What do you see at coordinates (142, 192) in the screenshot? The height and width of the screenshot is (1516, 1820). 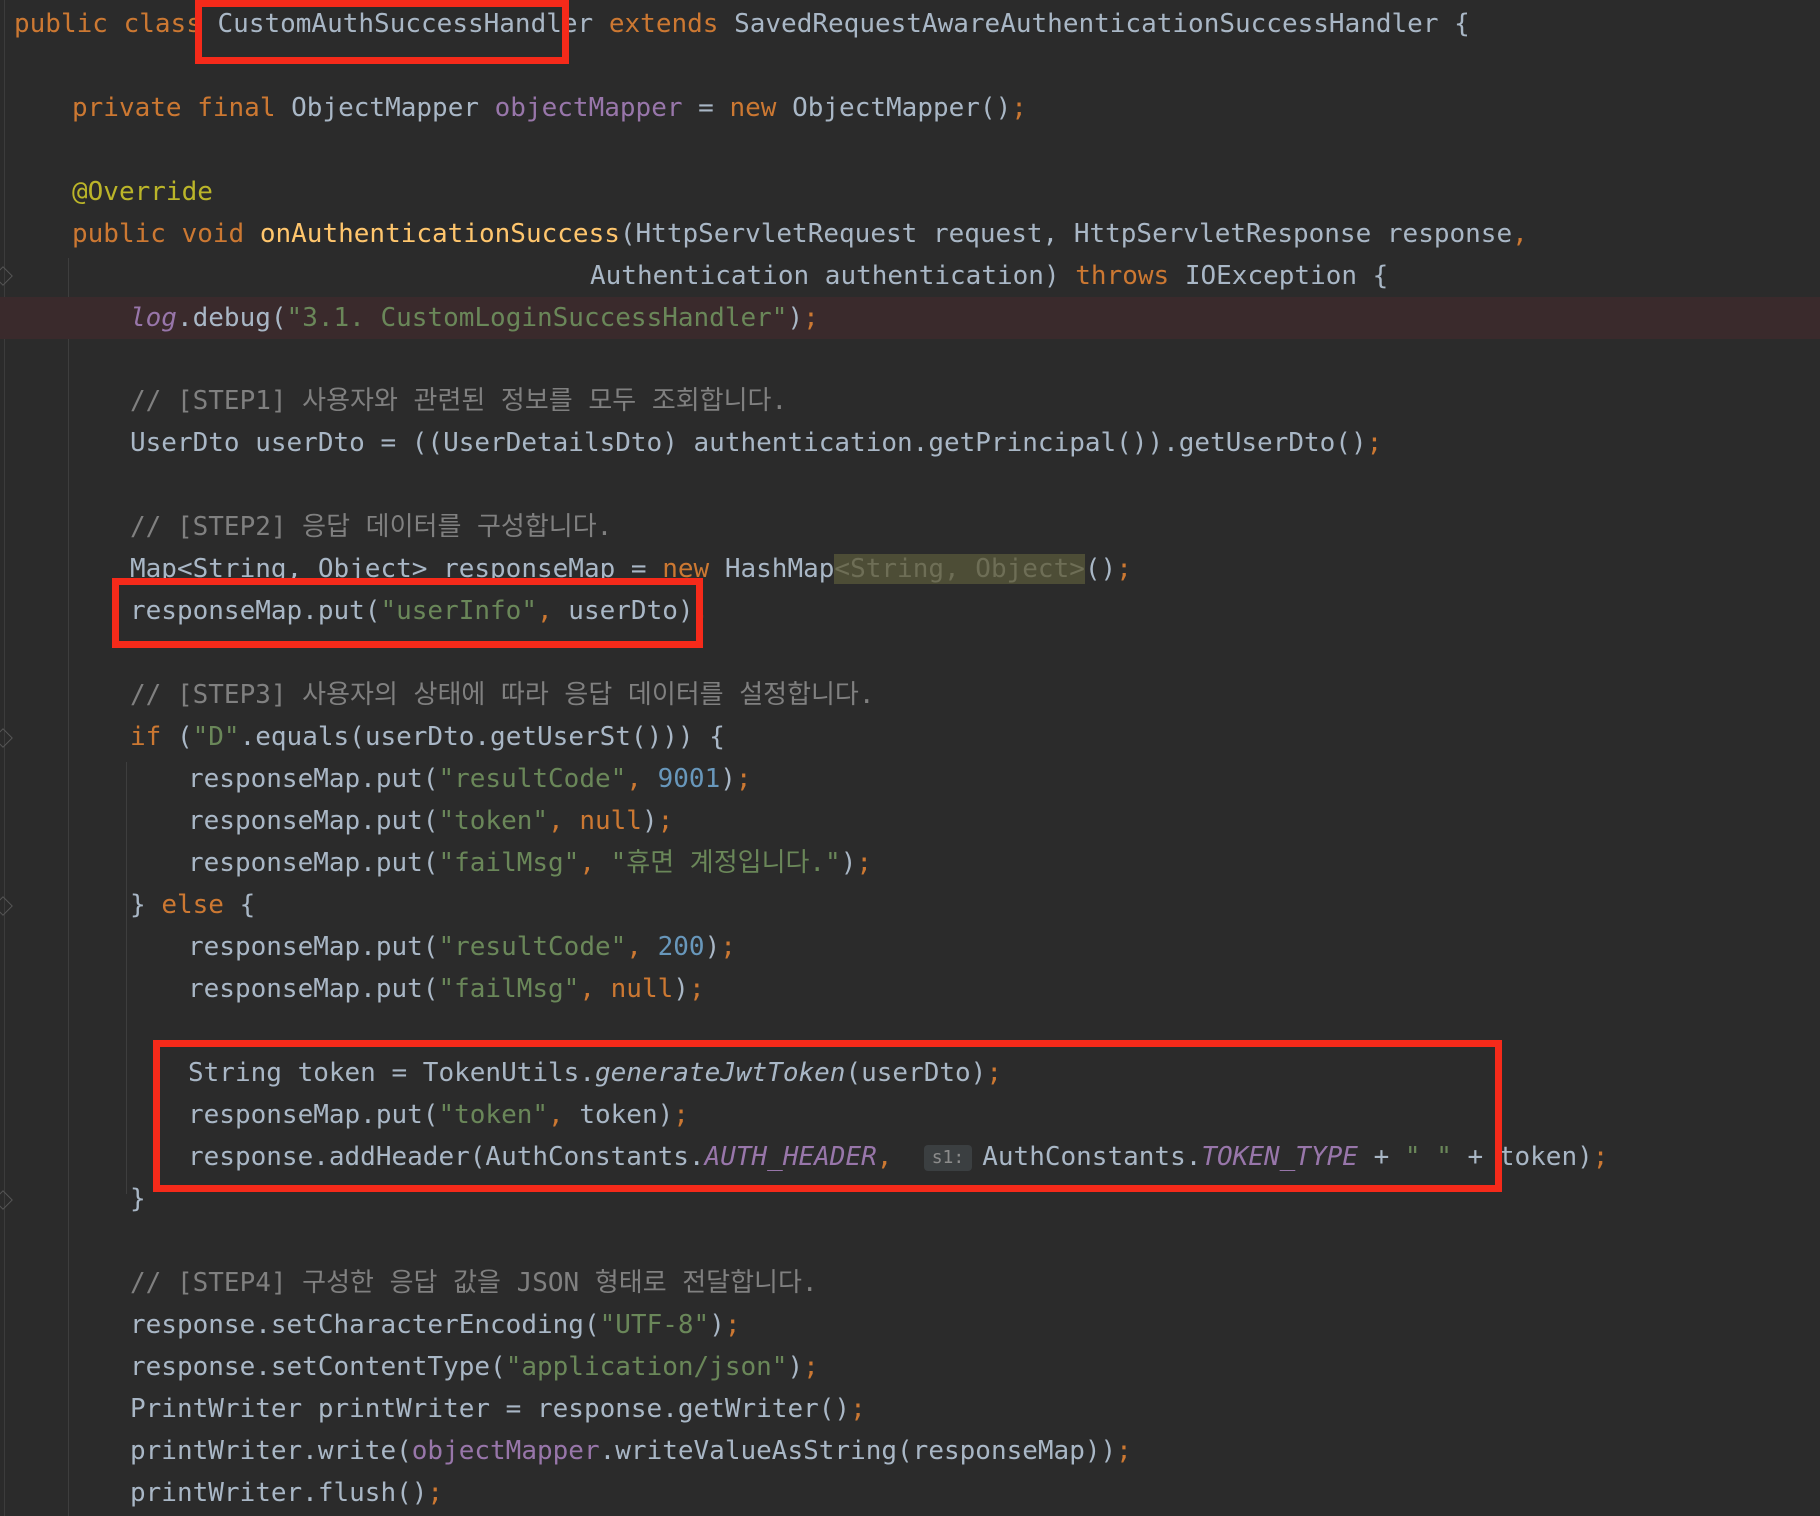 I see `code-line-annotation: @Override` at bounding box center [142, 192].